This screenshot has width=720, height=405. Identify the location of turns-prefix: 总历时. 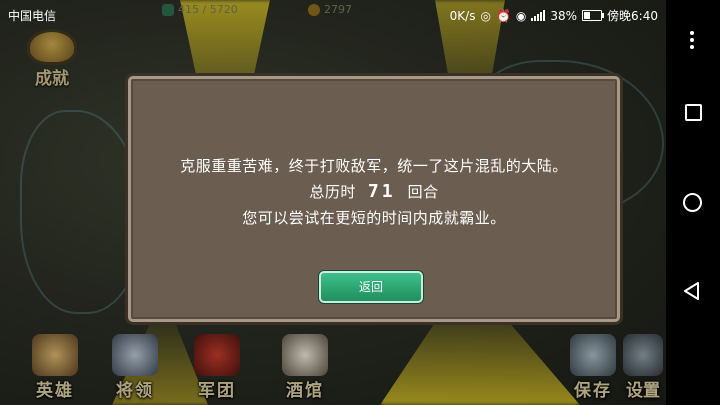
(332, 192).